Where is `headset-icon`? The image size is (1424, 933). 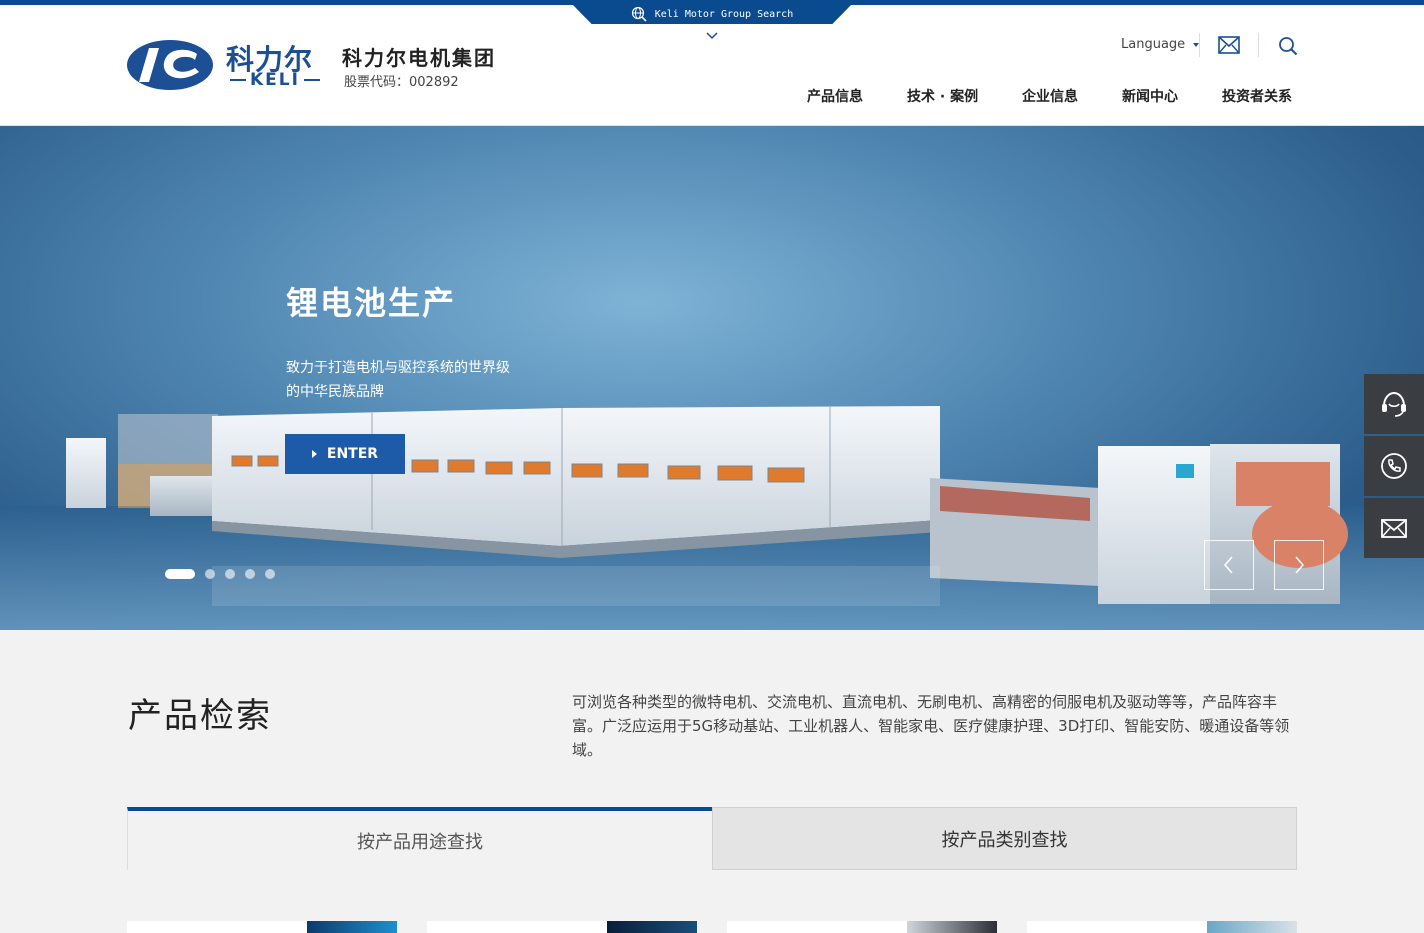
headset-icon is located at coordinates (1394, 404).